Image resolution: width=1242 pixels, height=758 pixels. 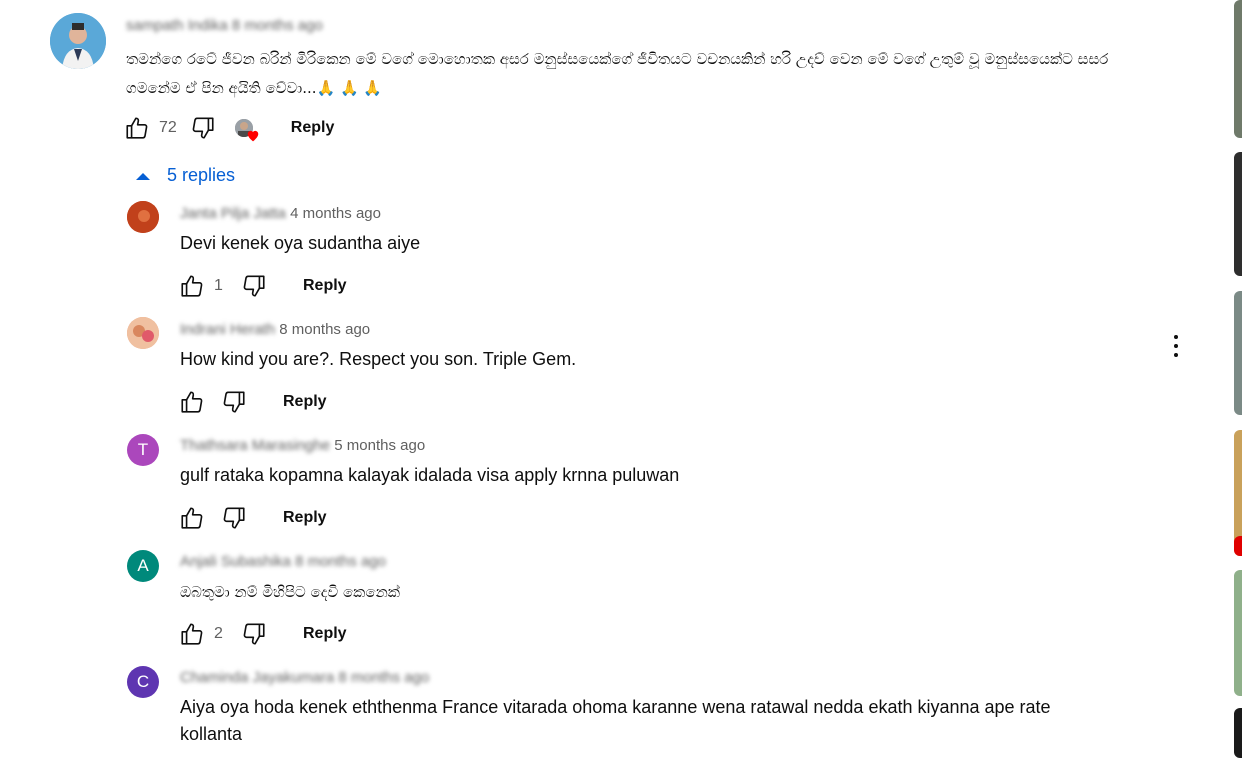 I want to click on reply-timestamp: 4 months ago, so click(x=335, y=213).